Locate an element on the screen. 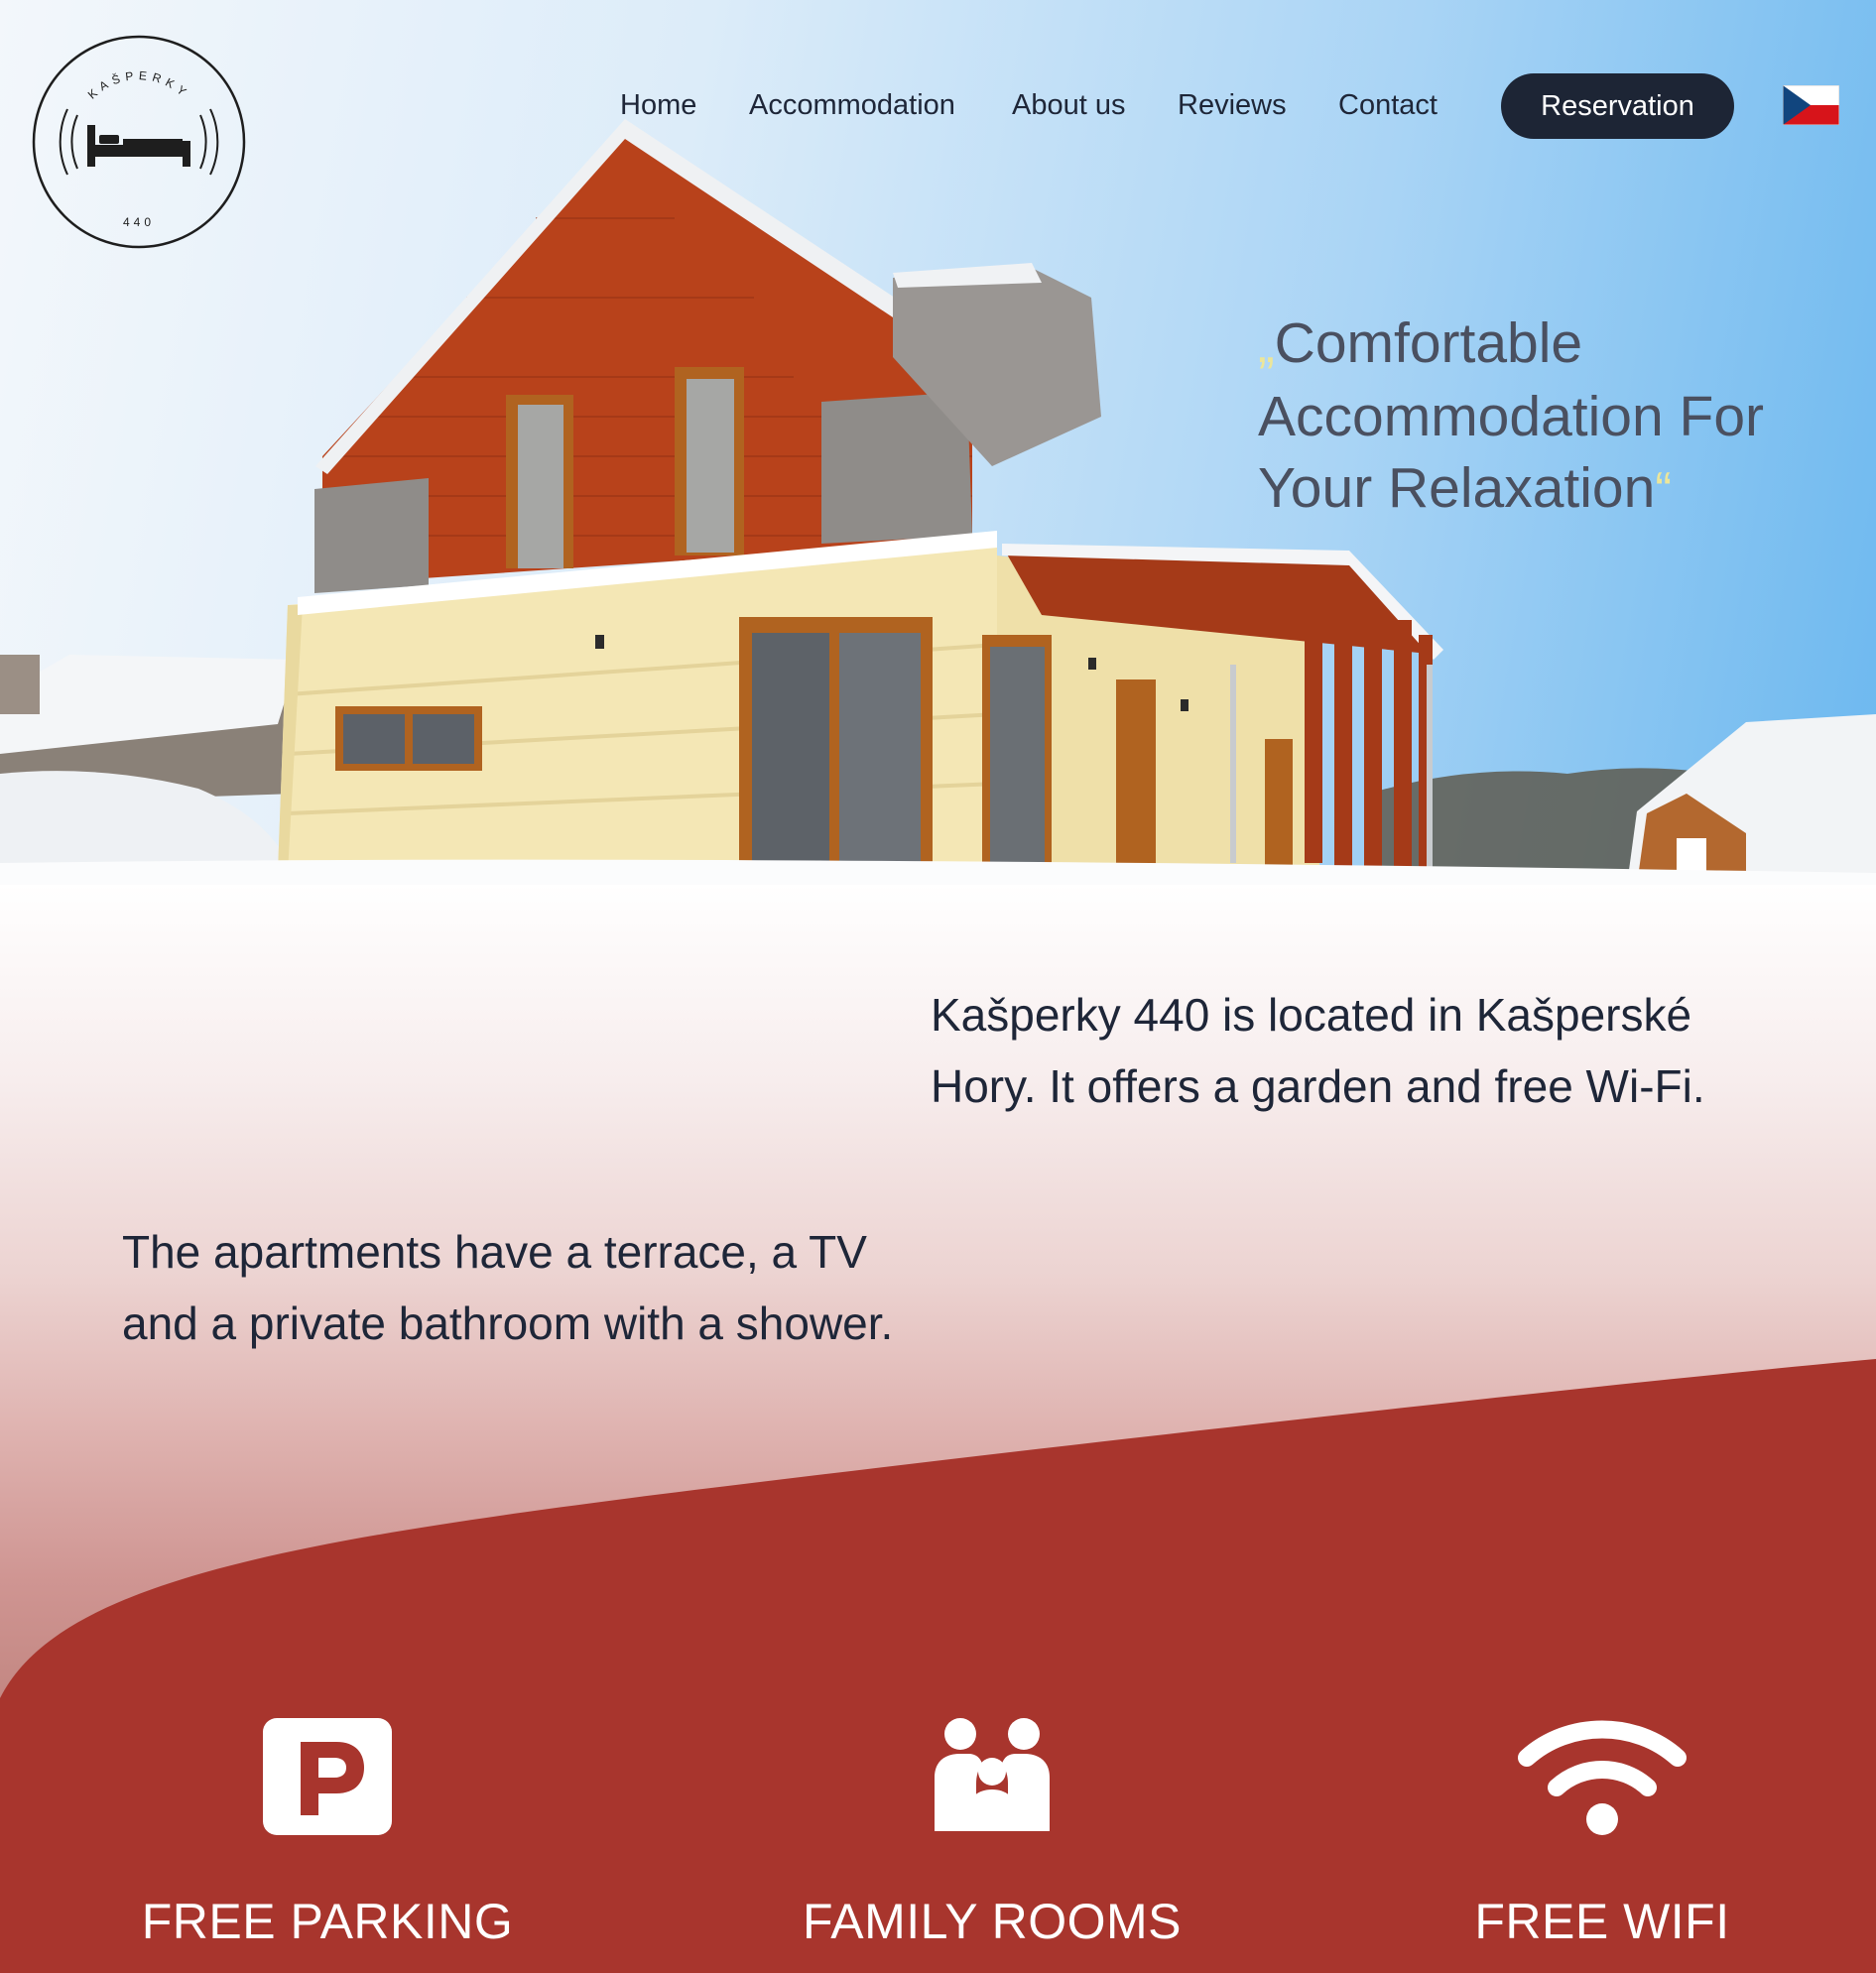 The image size is (1876, 1973). quote-line-2: Accommodation For is located at coordinates (1511, 416).